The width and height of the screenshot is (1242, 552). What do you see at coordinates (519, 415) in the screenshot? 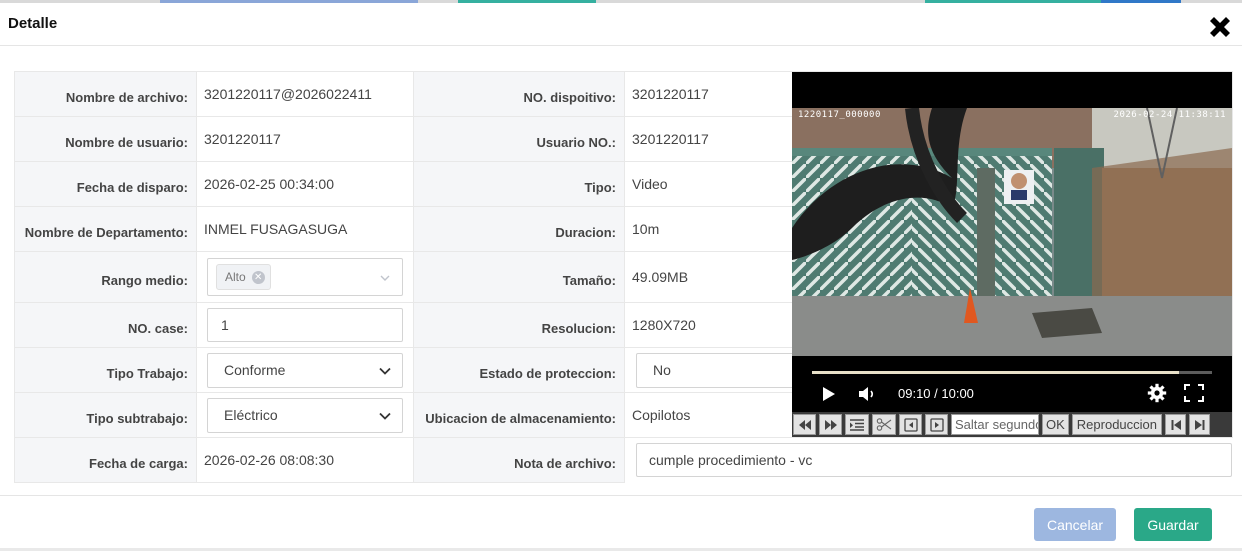
I see `field-label: Ubicacion de almacenamiento:` at bounding box center [519, 415].